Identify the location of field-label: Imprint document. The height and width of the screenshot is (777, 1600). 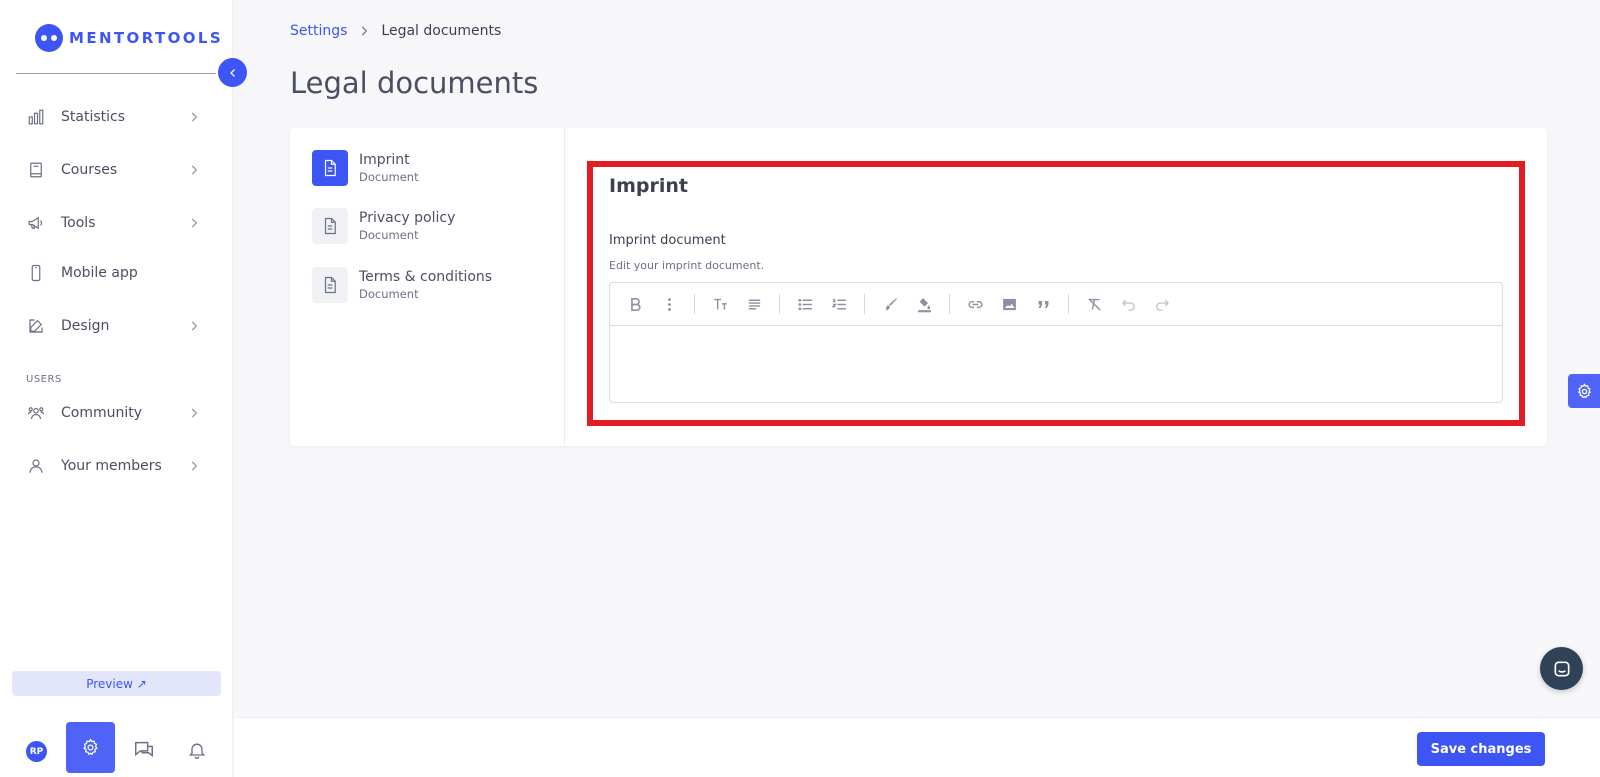
(667, 240).